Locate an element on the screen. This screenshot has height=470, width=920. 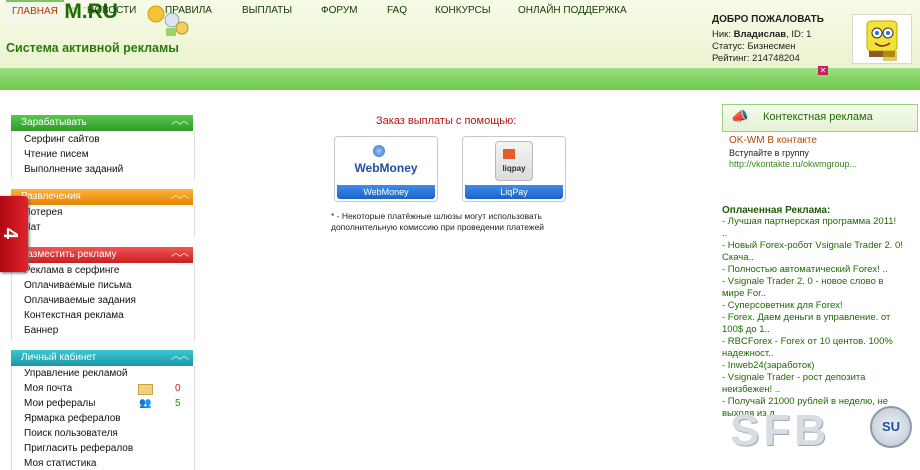
sidebar-item-my-referrals: Мои рефералы is located at coordinates (59, 403).